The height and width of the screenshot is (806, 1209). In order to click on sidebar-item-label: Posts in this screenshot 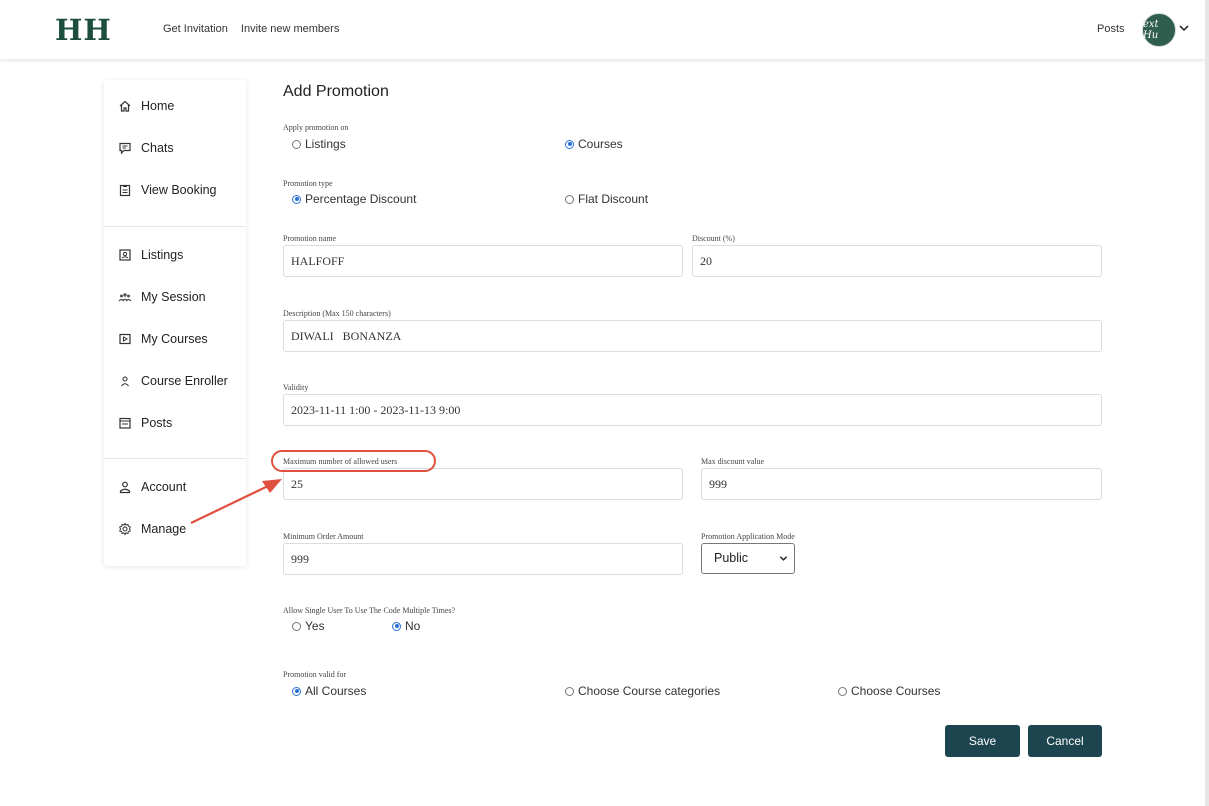, I will do `click(157, 423)`.